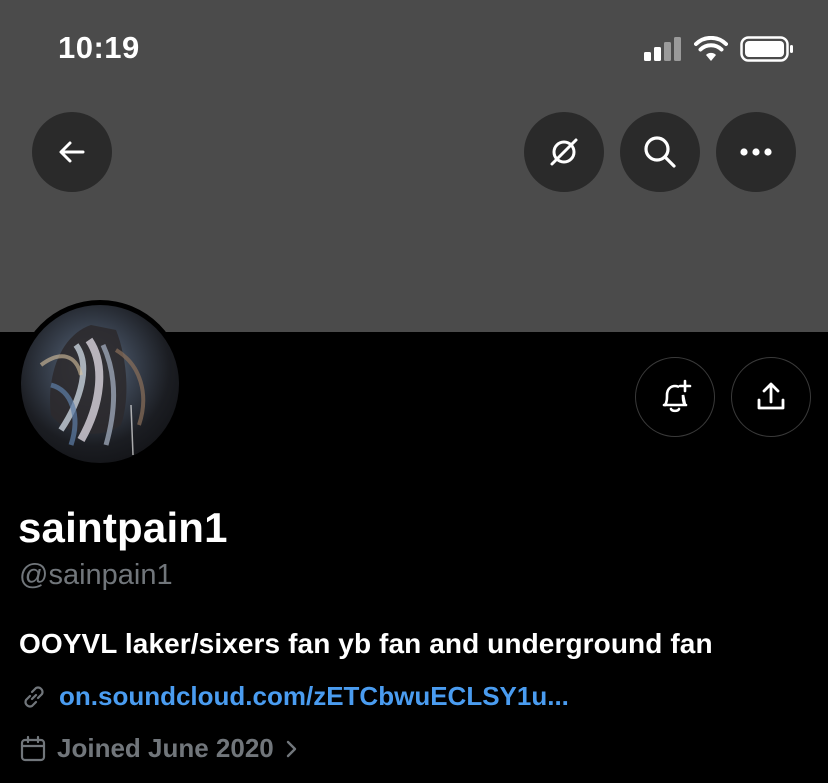 The height and width of the screenshot is (783, 828). Describe the element at coordinates (33, 748) in the screenshot. I see `calendar-icon` at that location.